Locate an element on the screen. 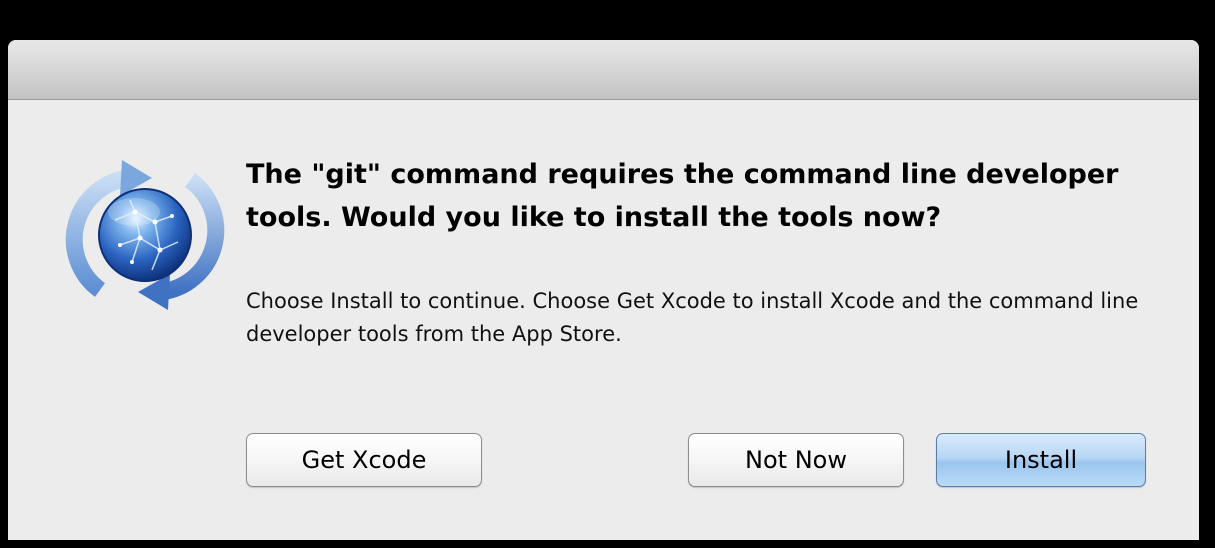 This screenshot has height=548, width=1215. software-update-globe-icon is located at coordinates (145, 235).